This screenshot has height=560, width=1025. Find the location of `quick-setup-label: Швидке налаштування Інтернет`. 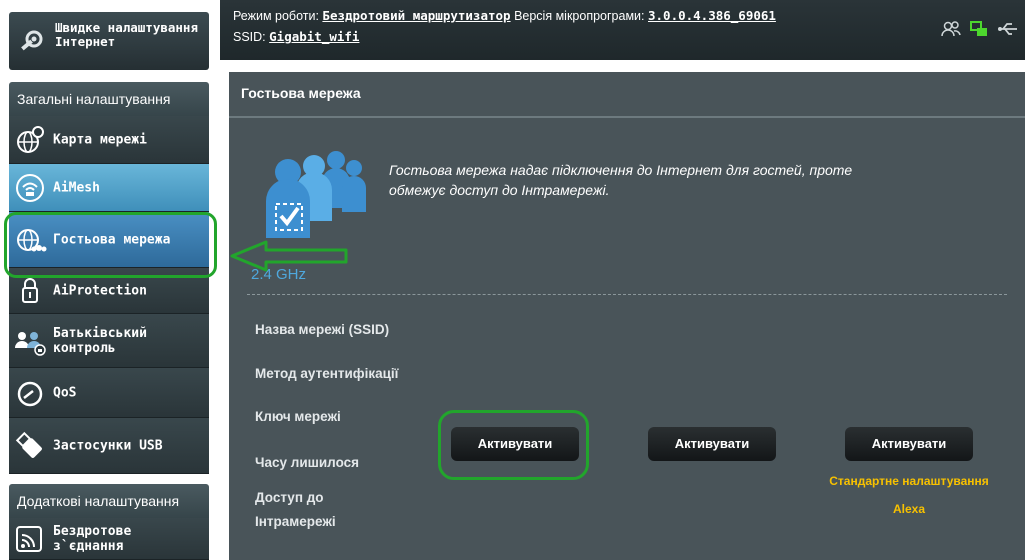

quick-setup-label: Швидке налаштування Інтернет is located at coordinates (126, 34).